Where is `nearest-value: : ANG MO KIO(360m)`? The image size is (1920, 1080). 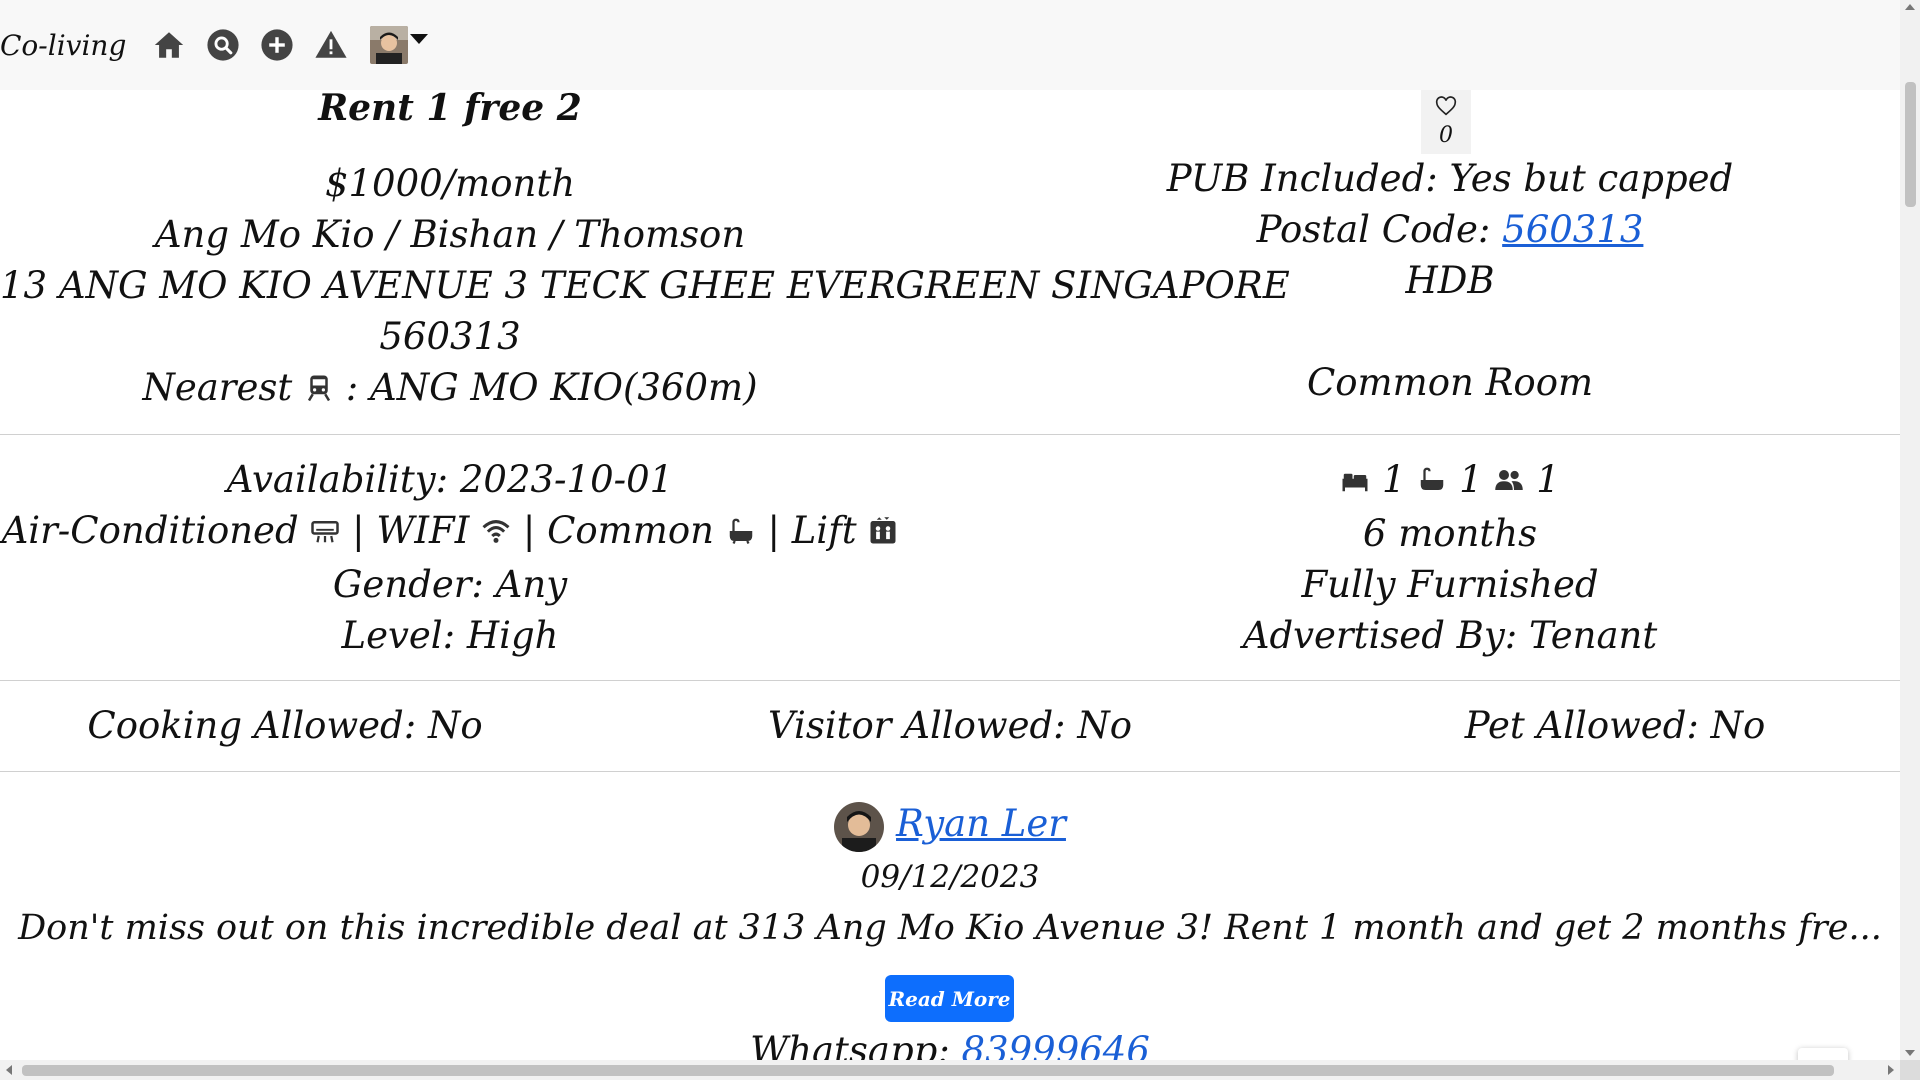
nearest-value: : ANG MO KIO(360m) is located at coordinates (551, 387).